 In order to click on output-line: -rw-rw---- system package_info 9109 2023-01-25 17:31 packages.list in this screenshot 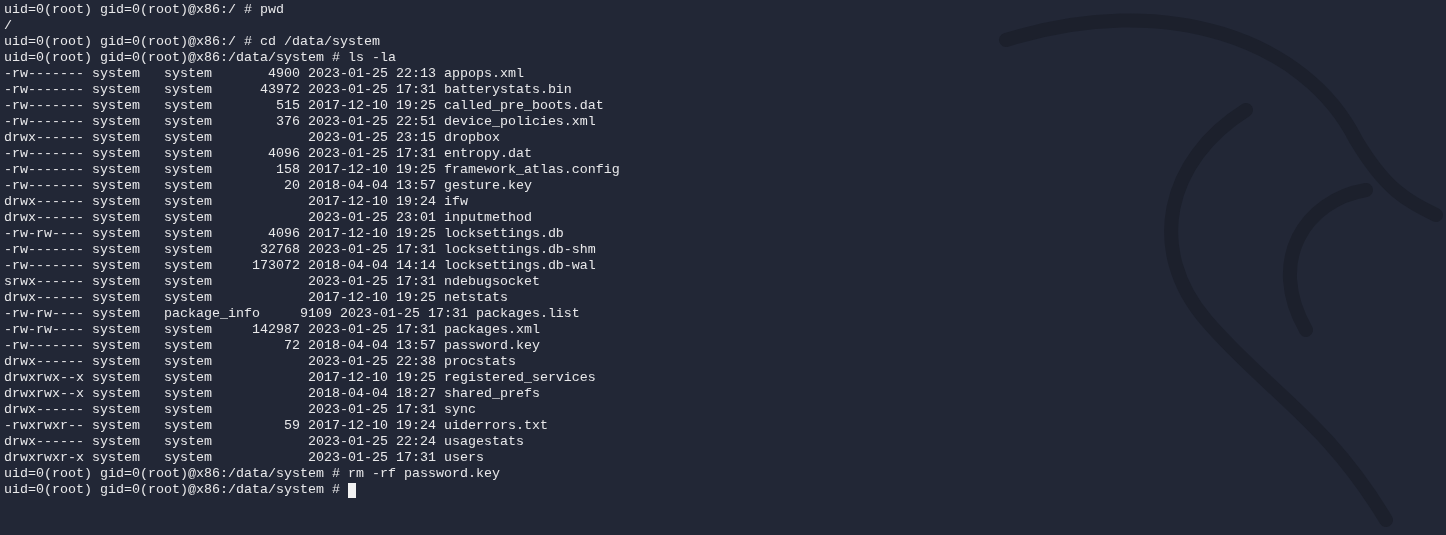, I will do `click(292, 314)`.